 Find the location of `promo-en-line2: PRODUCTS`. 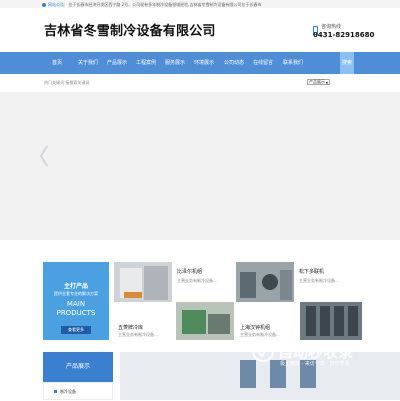

promo-en-line2: PRODUCTS is located at coordinates (76, 313).